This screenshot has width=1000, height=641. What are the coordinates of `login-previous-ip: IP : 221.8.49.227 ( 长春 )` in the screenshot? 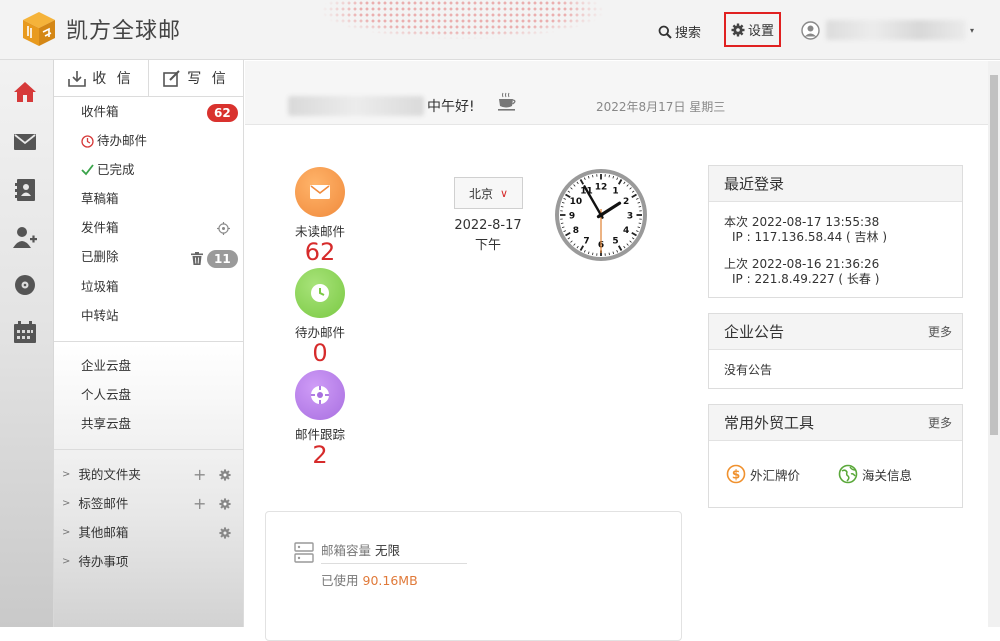 It's located at (835, 279).